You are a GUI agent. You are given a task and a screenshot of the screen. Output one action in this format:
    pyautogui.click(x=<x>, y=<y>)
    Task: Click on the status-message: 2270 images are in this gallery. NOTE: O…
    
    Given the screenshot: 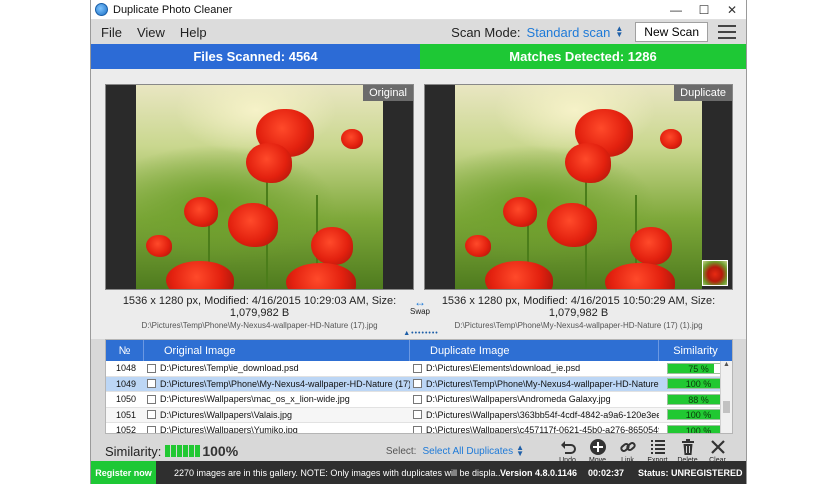 What is the action you would take?
    pyautogui.click(x=337, y=472)
    